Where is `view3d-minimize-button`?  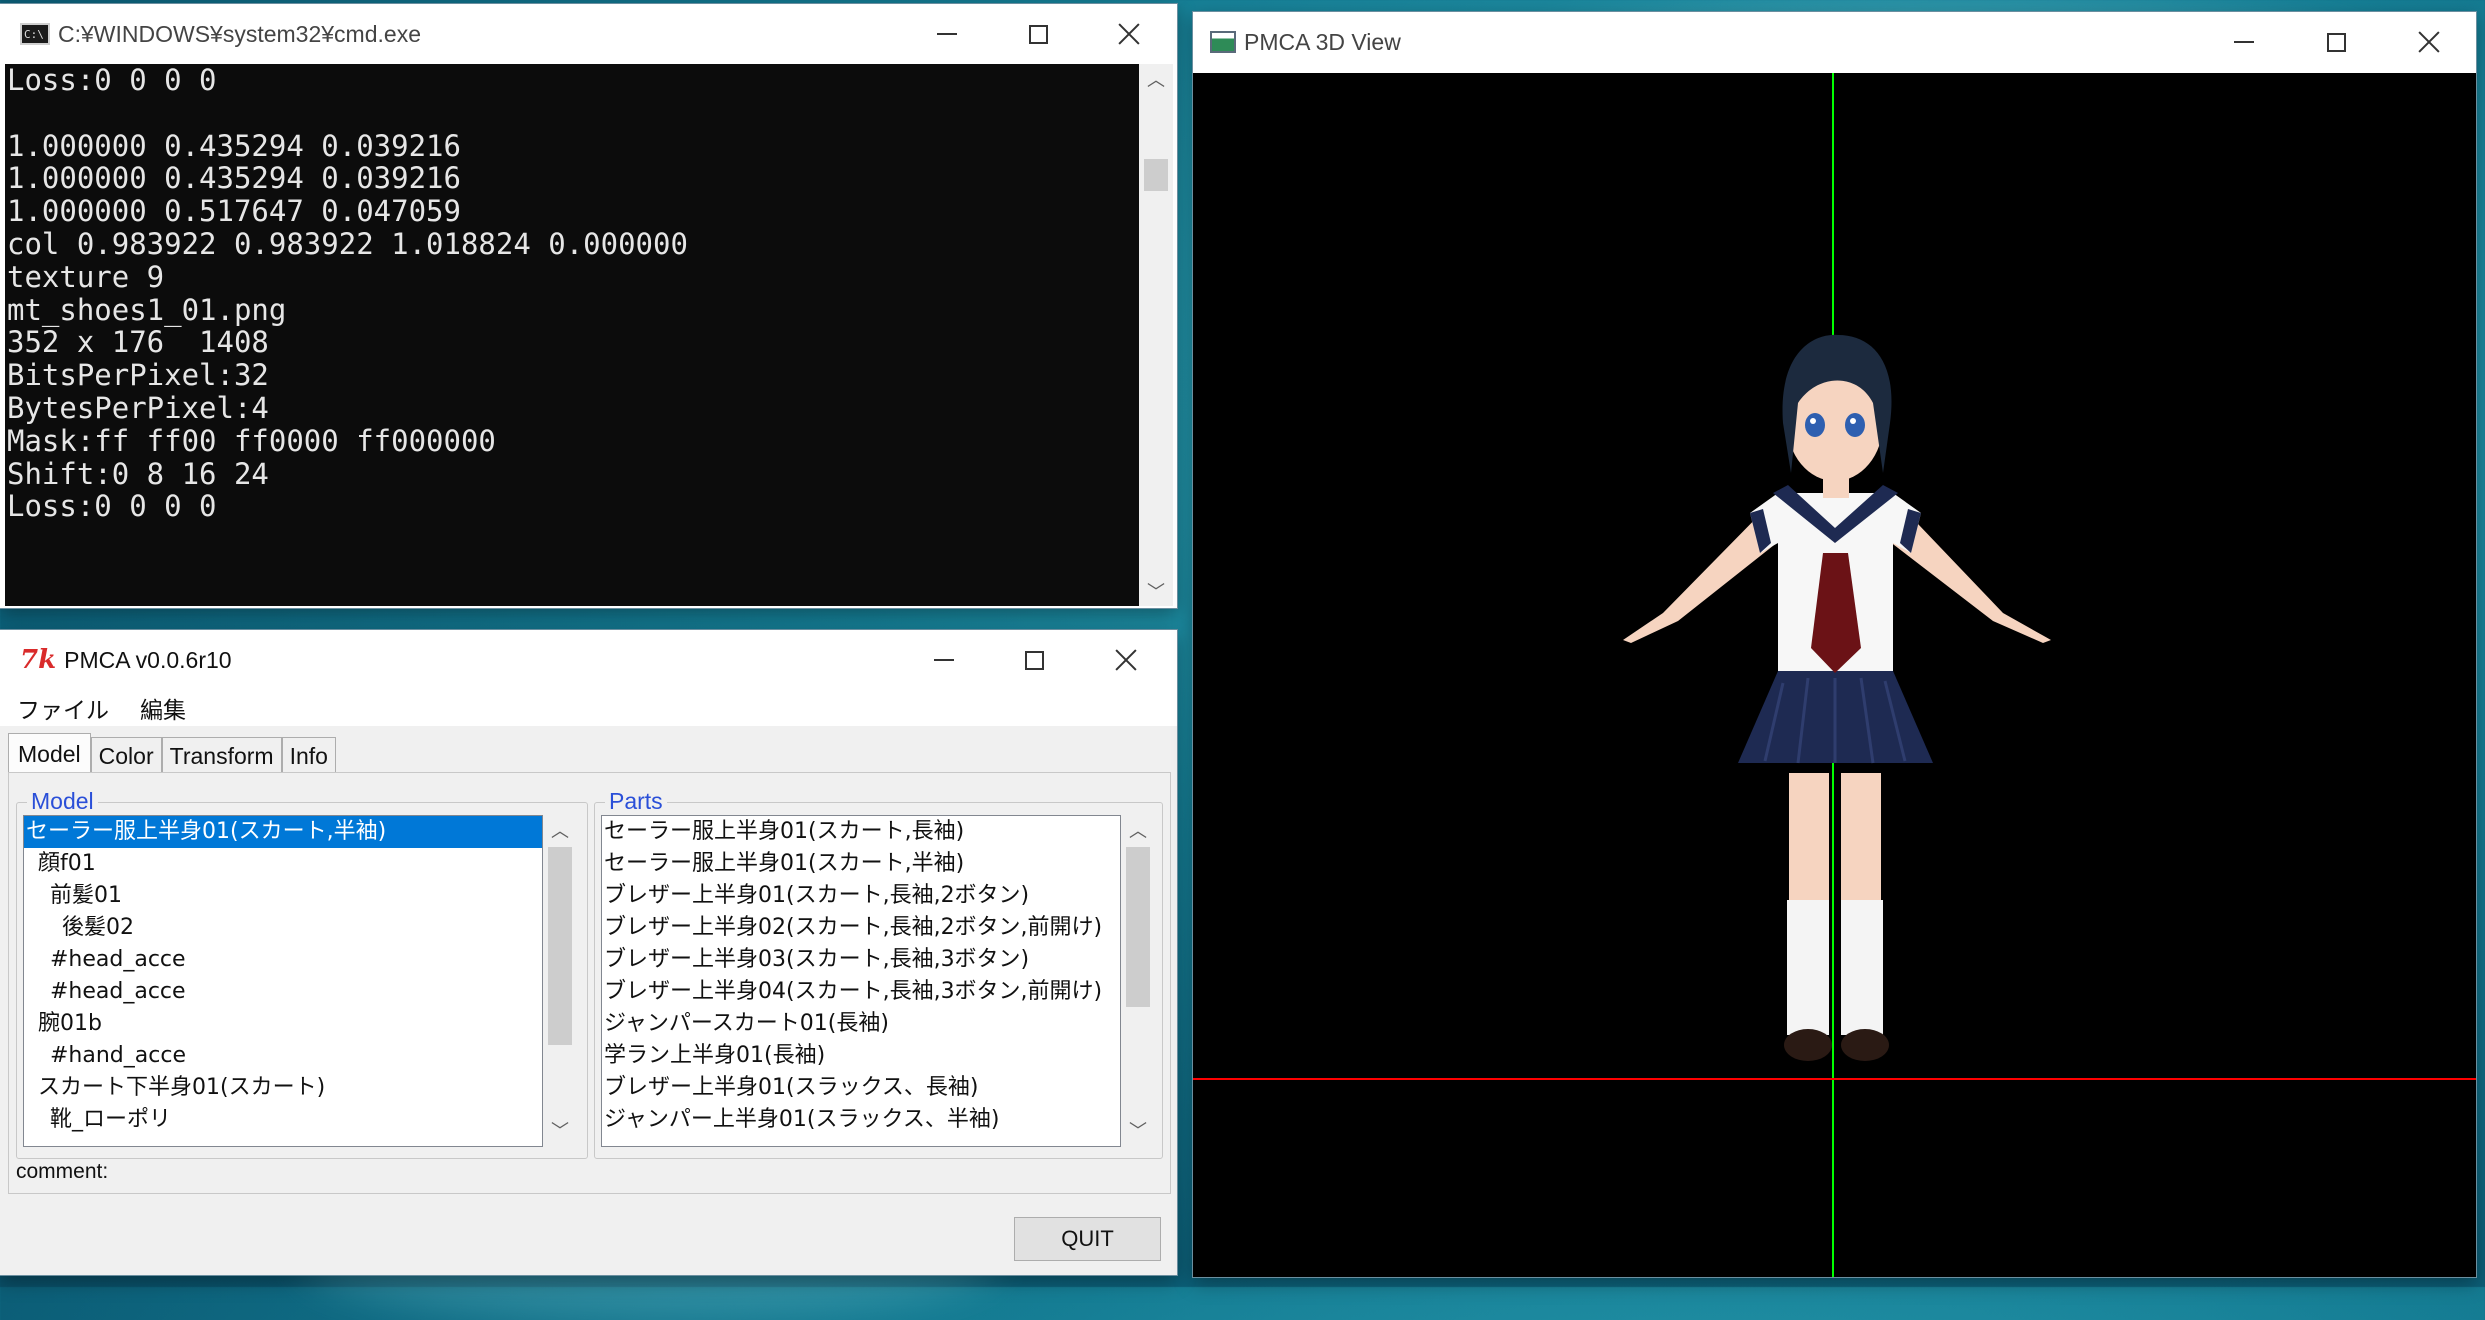 view3d-minimize-button is located at coordinates (2244, 42).